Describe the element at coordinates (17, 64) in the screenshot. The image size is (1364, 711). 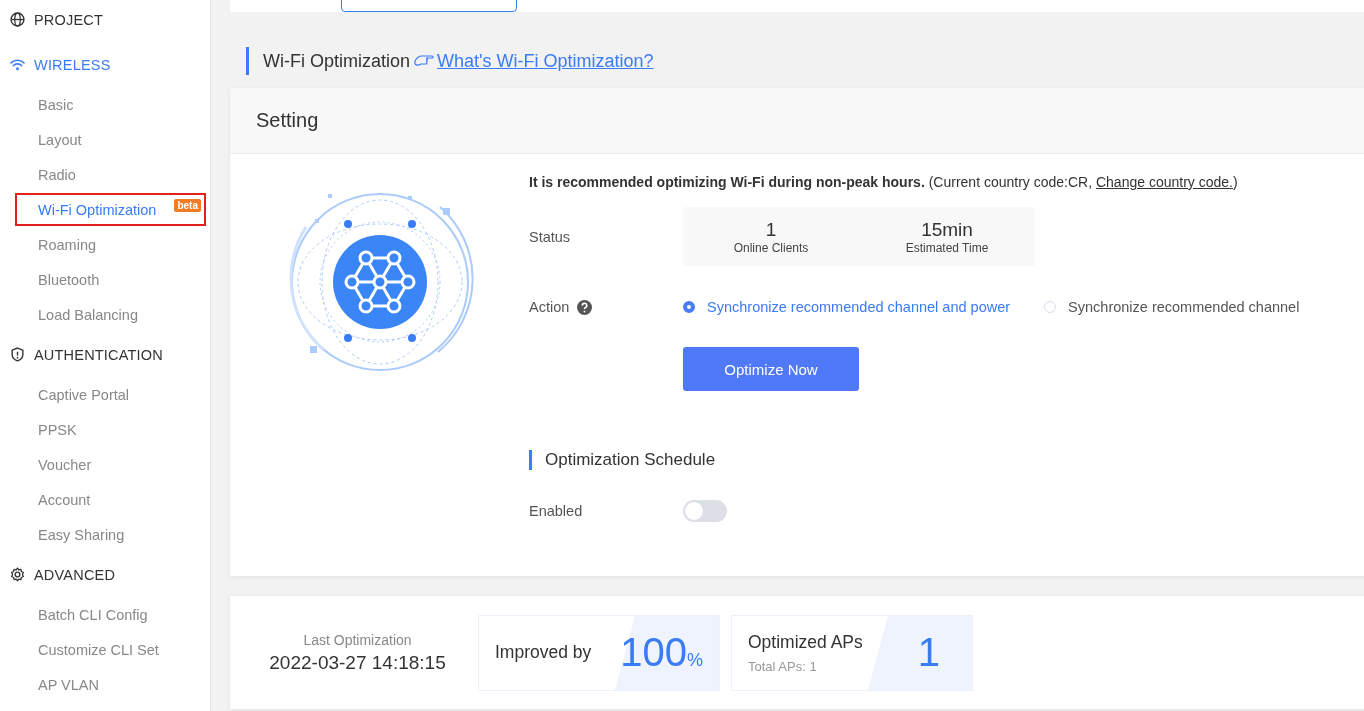
I see `wifi-icon` at that location.